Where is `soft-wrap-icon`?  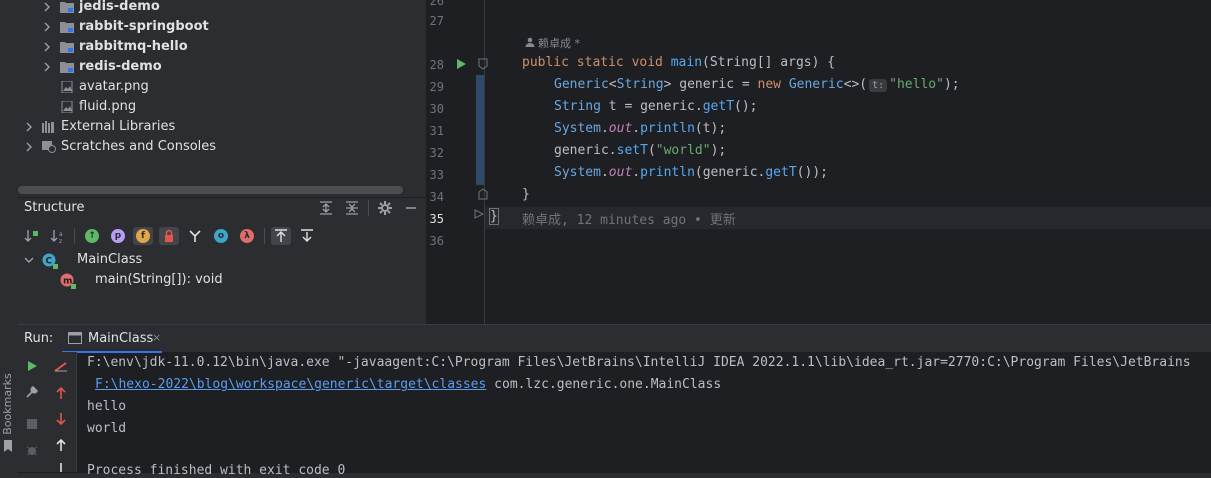 soft-wrap-icon is located at coordinates (61, 366).